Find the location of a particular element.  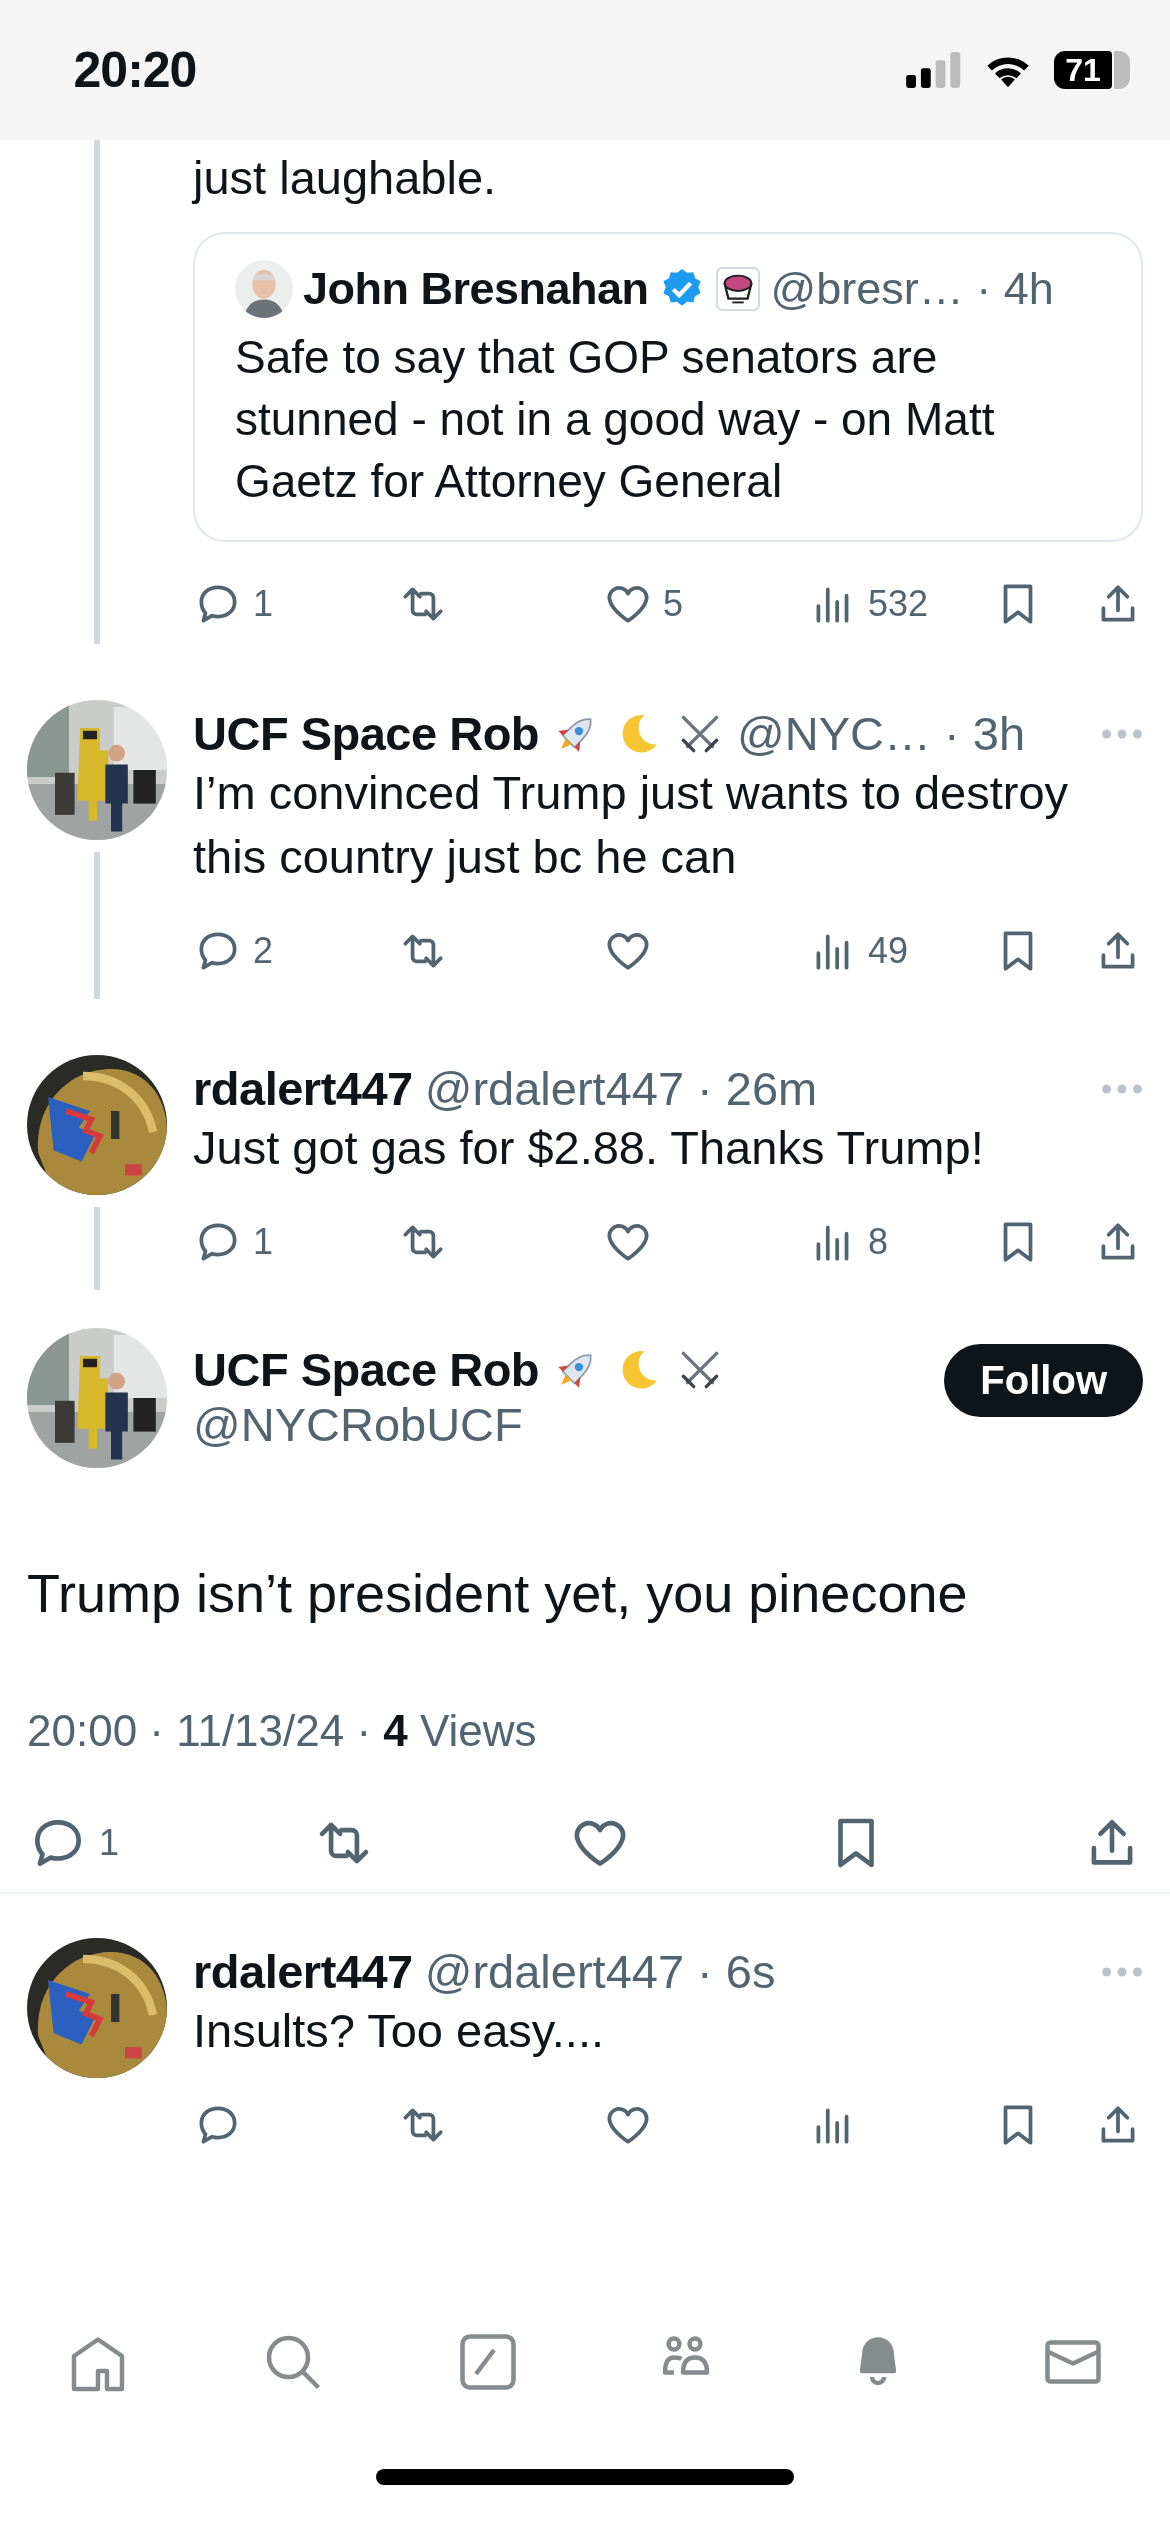

follow-button: Follow is located at coordinates (1043, 1380).